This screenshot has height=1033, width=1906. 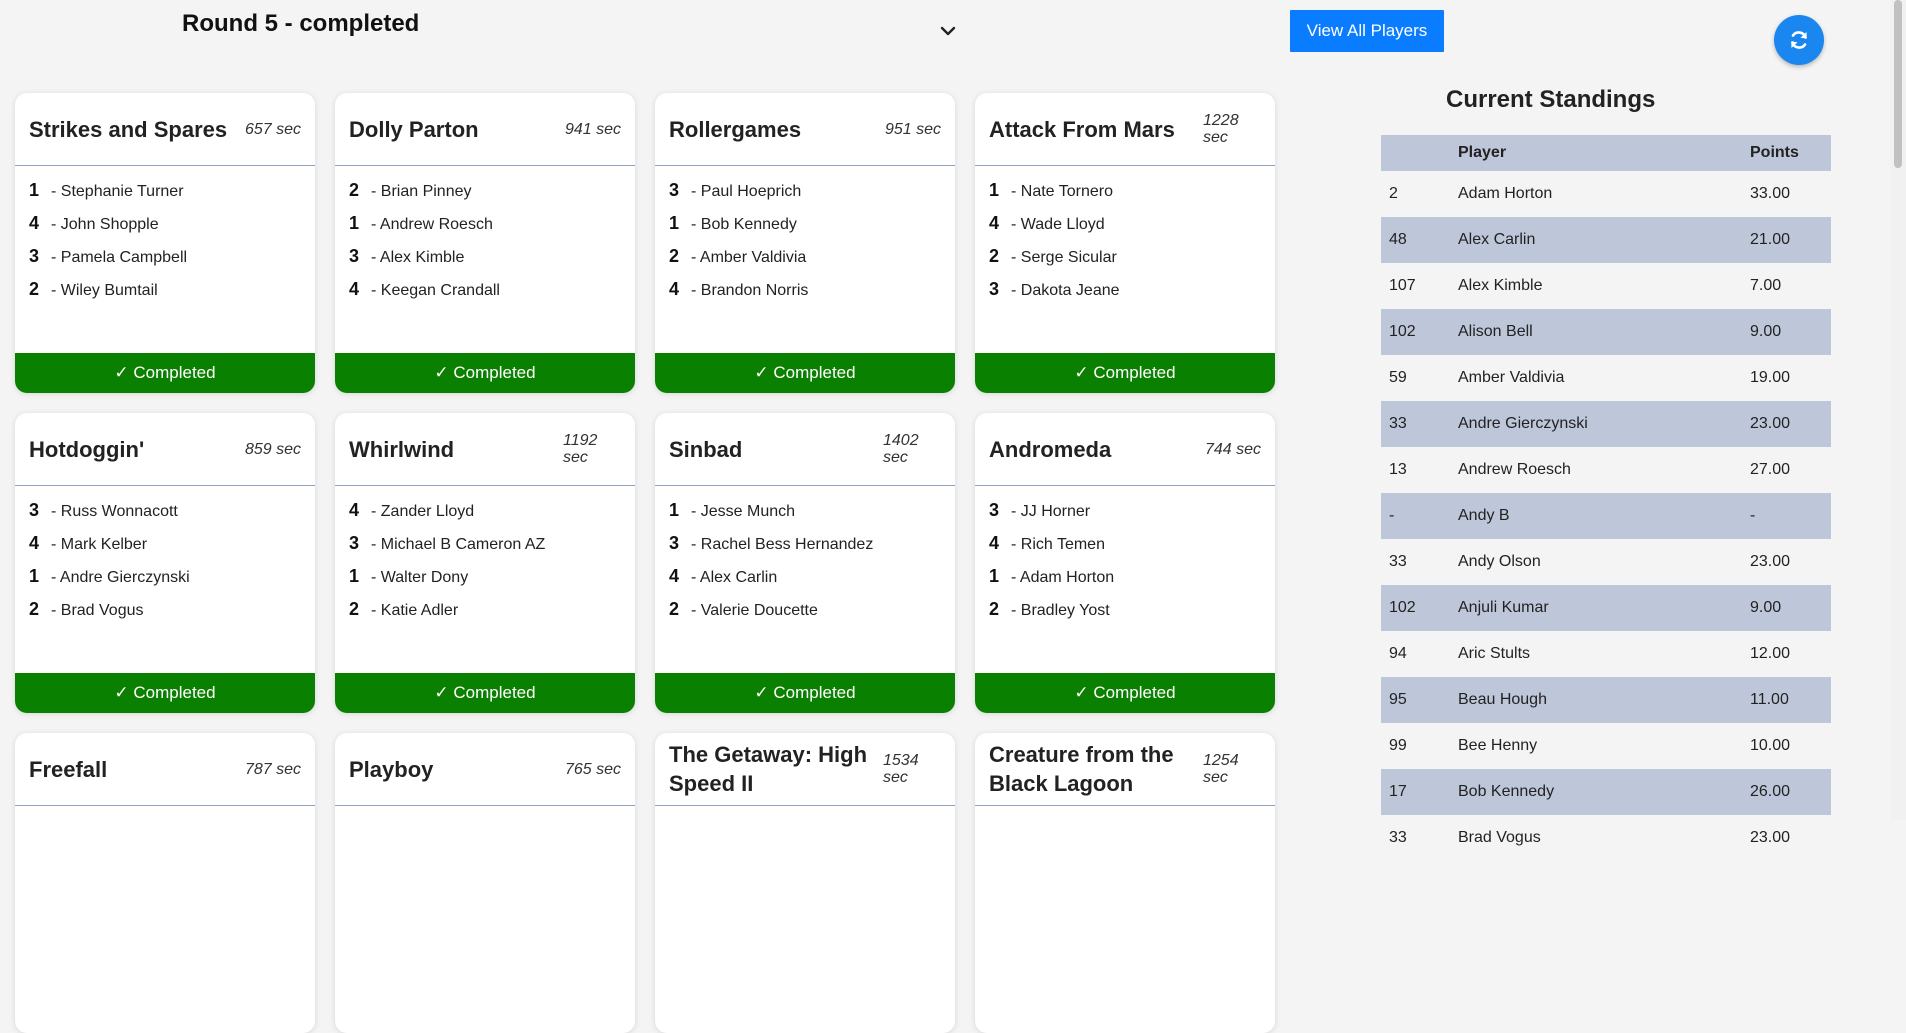 I want to click on player-name: - Nate Tornero, so click(x=1062, y=191).